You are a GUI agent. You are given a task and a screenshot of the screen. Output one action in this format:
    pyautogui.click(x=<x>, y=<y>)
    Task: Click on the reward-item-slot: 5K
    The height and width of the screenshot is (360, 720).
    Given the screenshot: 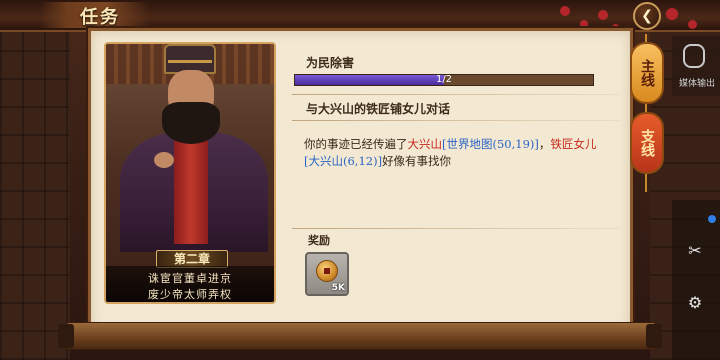 What is the action you would take?
    pyautogui.click(x=327, y=274)
    